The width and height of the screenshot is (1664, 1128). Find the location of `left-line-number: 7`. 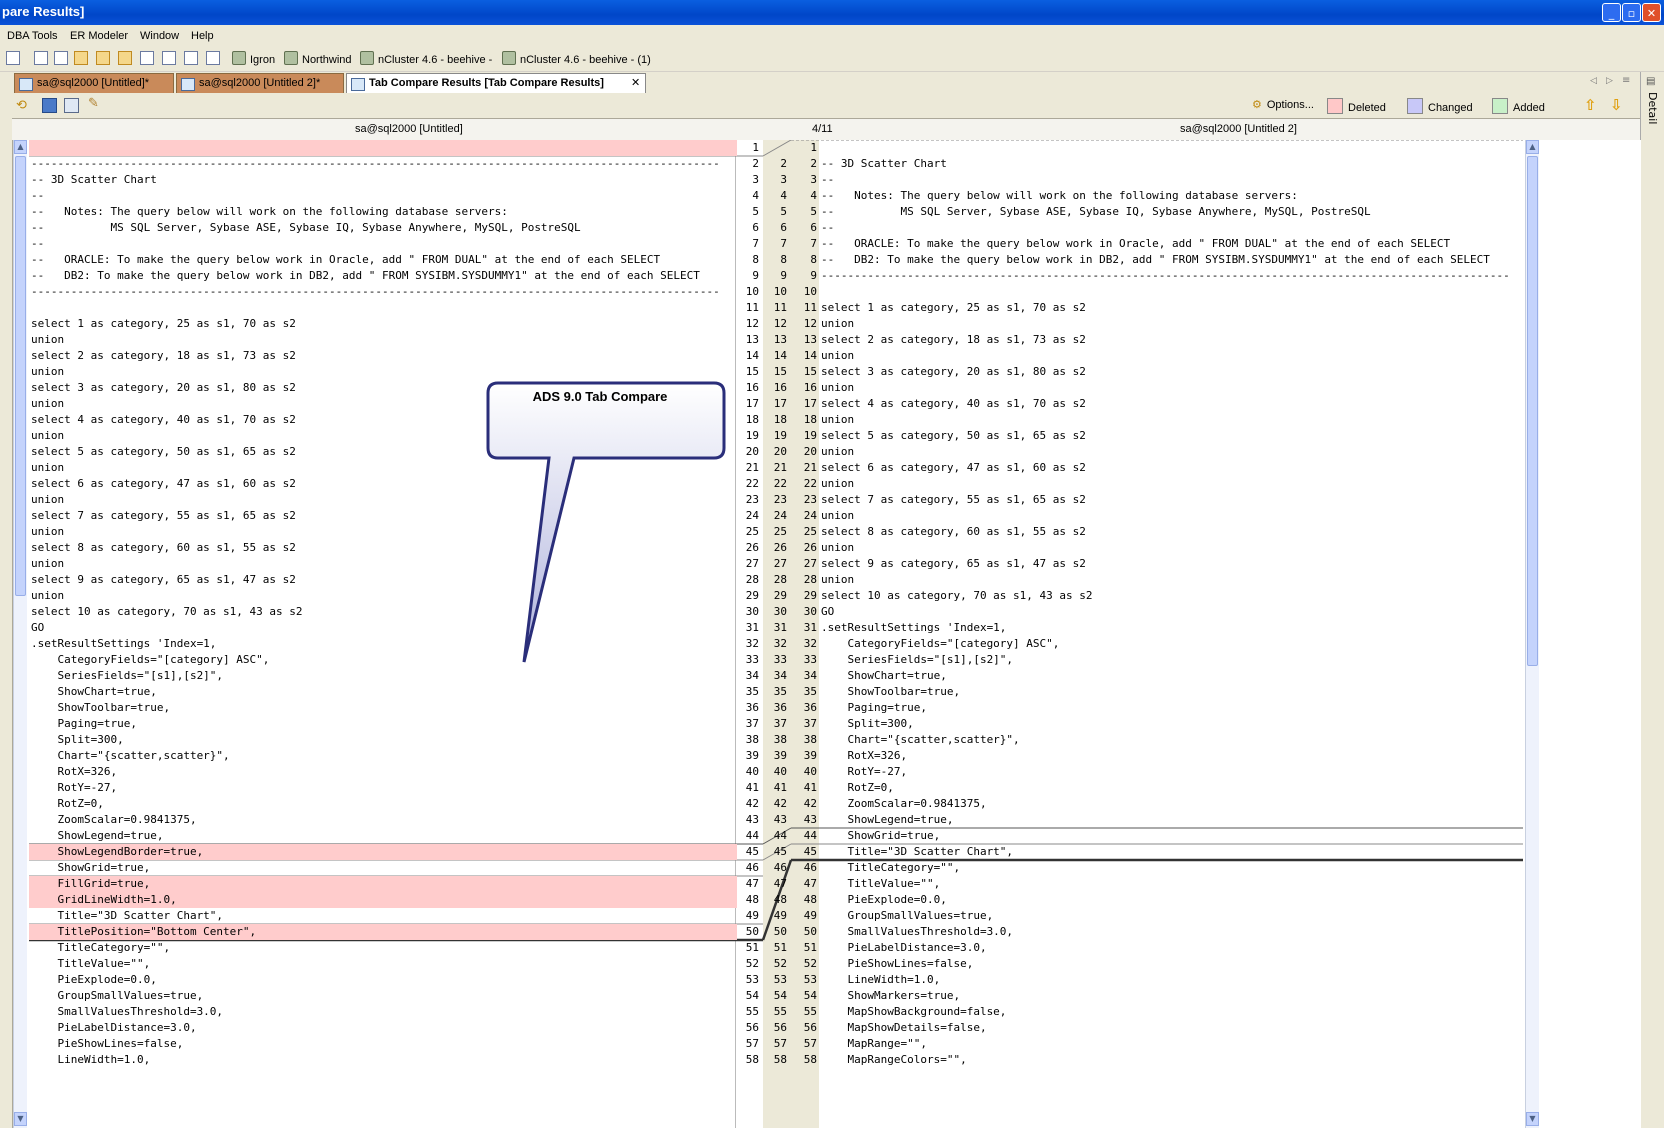

left-line-number: 7 is located at coordinates (755, 243).